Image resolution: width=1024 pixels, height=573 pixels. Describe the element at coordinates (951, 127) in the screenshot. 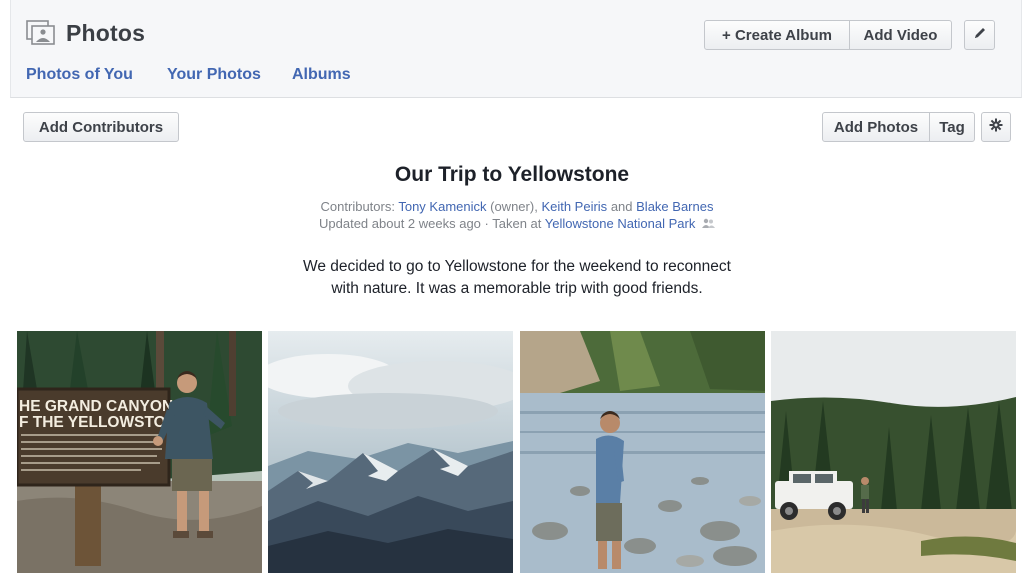

I see `tag-button: Tag` at that location.